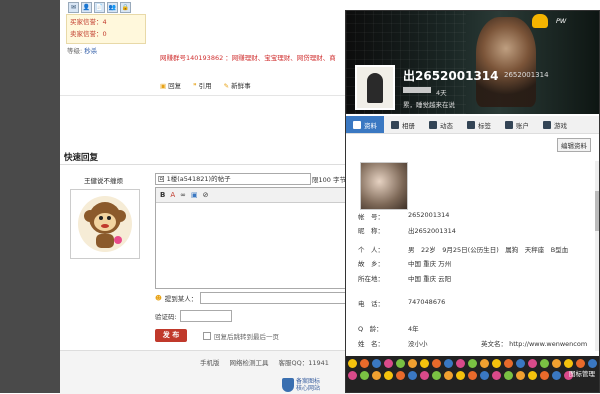 This screenshot has width=600, height=394. Describe the element at coordinates (248, 57) in the screenshot. I see `ad-text: 网赚群号140193862 ：网赚理财、宝宝理财、网贷理财、商` at that location.